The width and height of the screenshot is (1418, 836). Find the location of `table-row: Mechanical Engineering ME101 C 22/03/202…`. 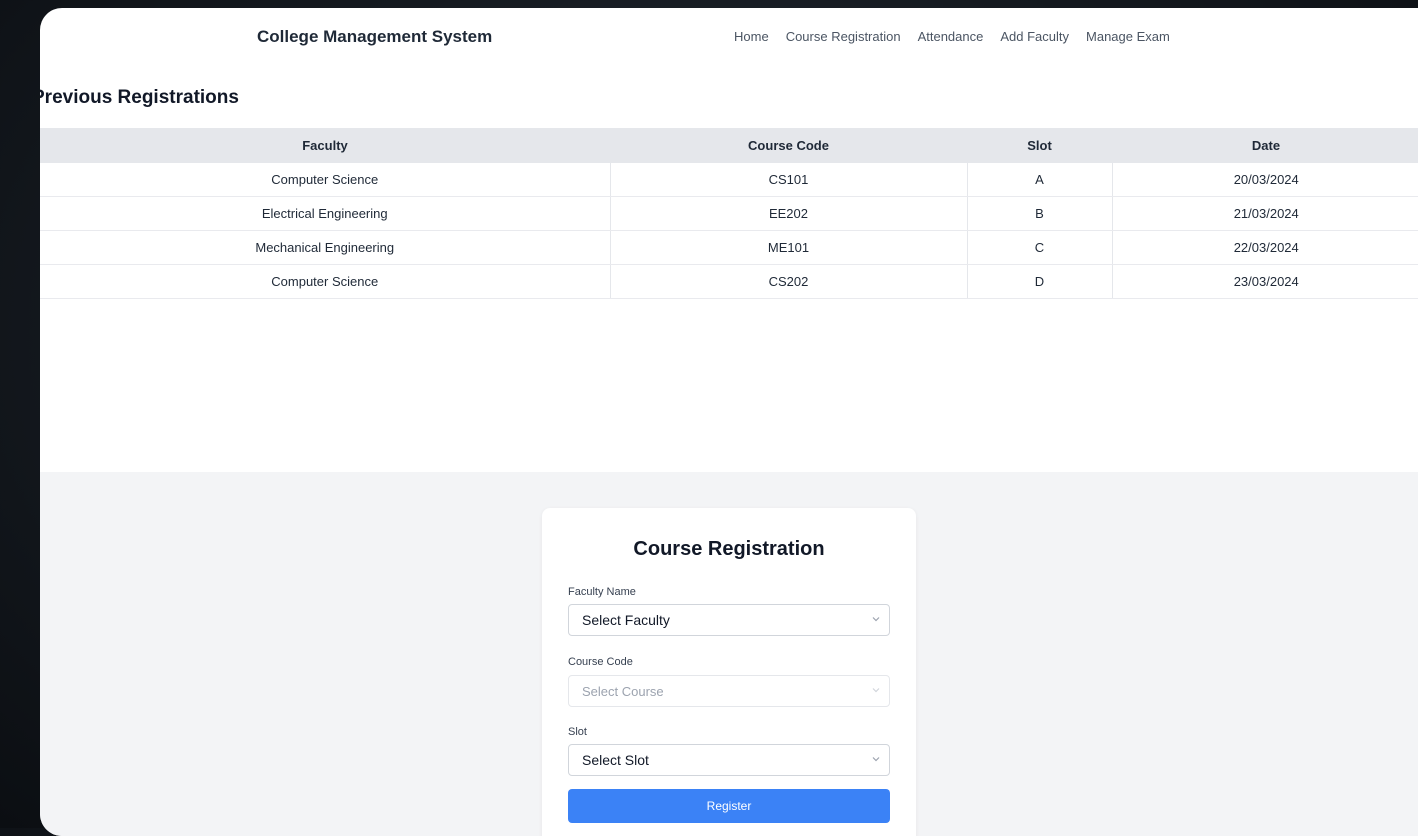

table-row: Mechanical Engineering ME101 C 22/03/202… is located at coordinates (729, 247).